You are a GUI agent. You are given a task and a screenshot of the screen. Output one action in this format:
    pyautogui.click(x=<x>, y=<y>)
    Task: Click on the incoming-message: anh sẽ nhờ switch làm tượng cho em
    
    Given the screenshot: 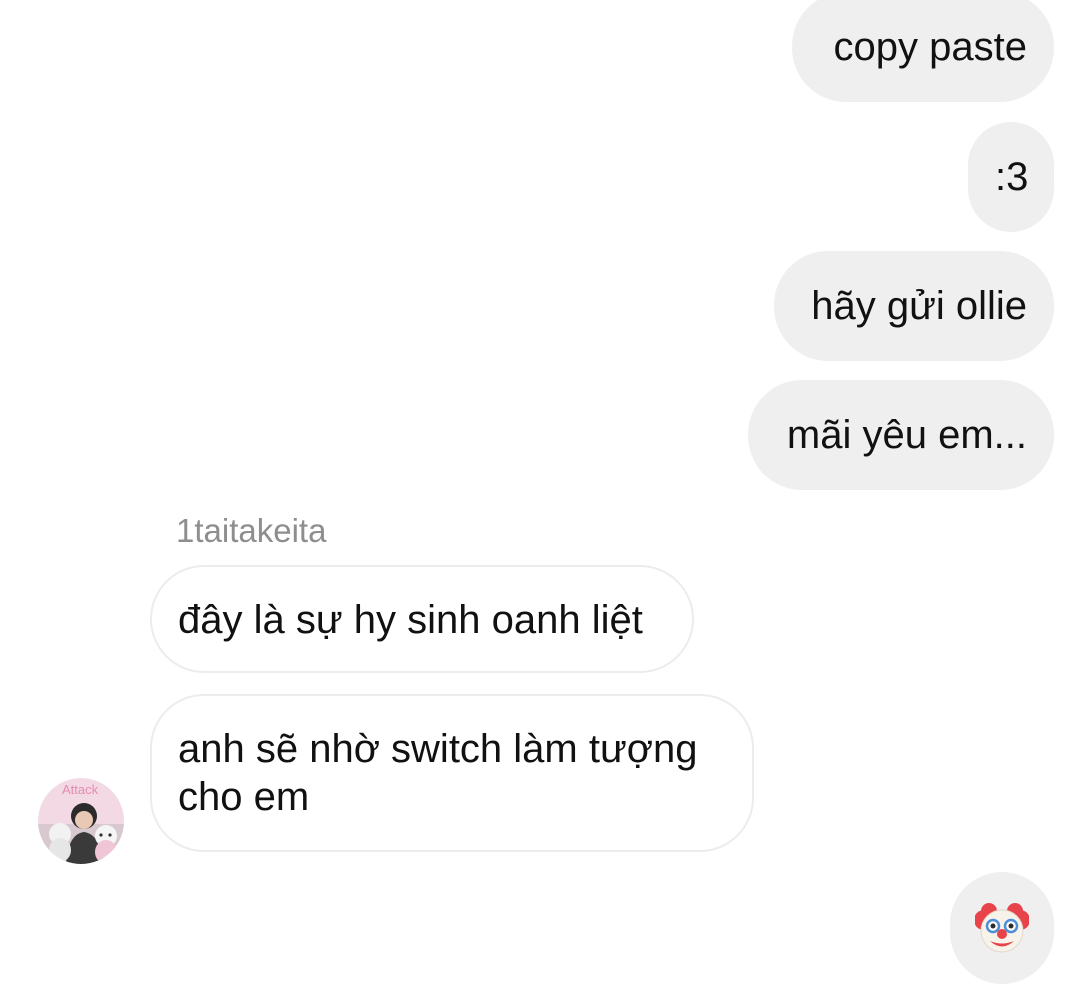 What is the action you would take?
    pyautogui.click(x=452, y=773)
    